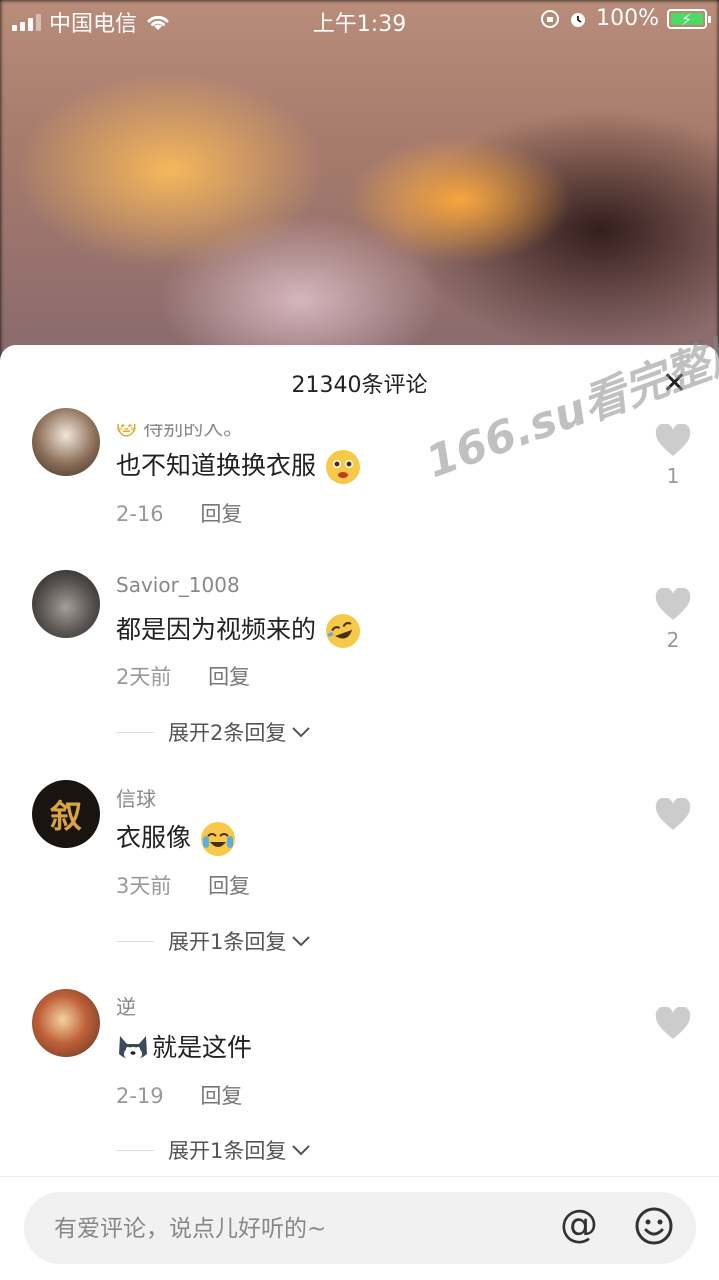  What do you see at coordinates (179, 513) in the screenshot?
I see `comment-meta: 2-16 回复` at bounding box center [179, 513].